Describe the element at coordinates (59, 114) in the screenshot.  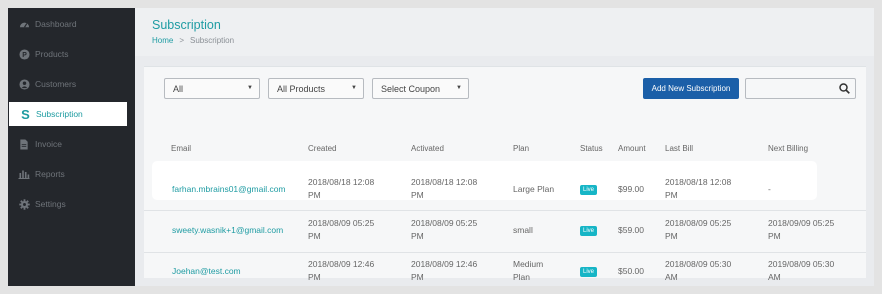
I see `sidebar-item-label: Subscription` at that location.